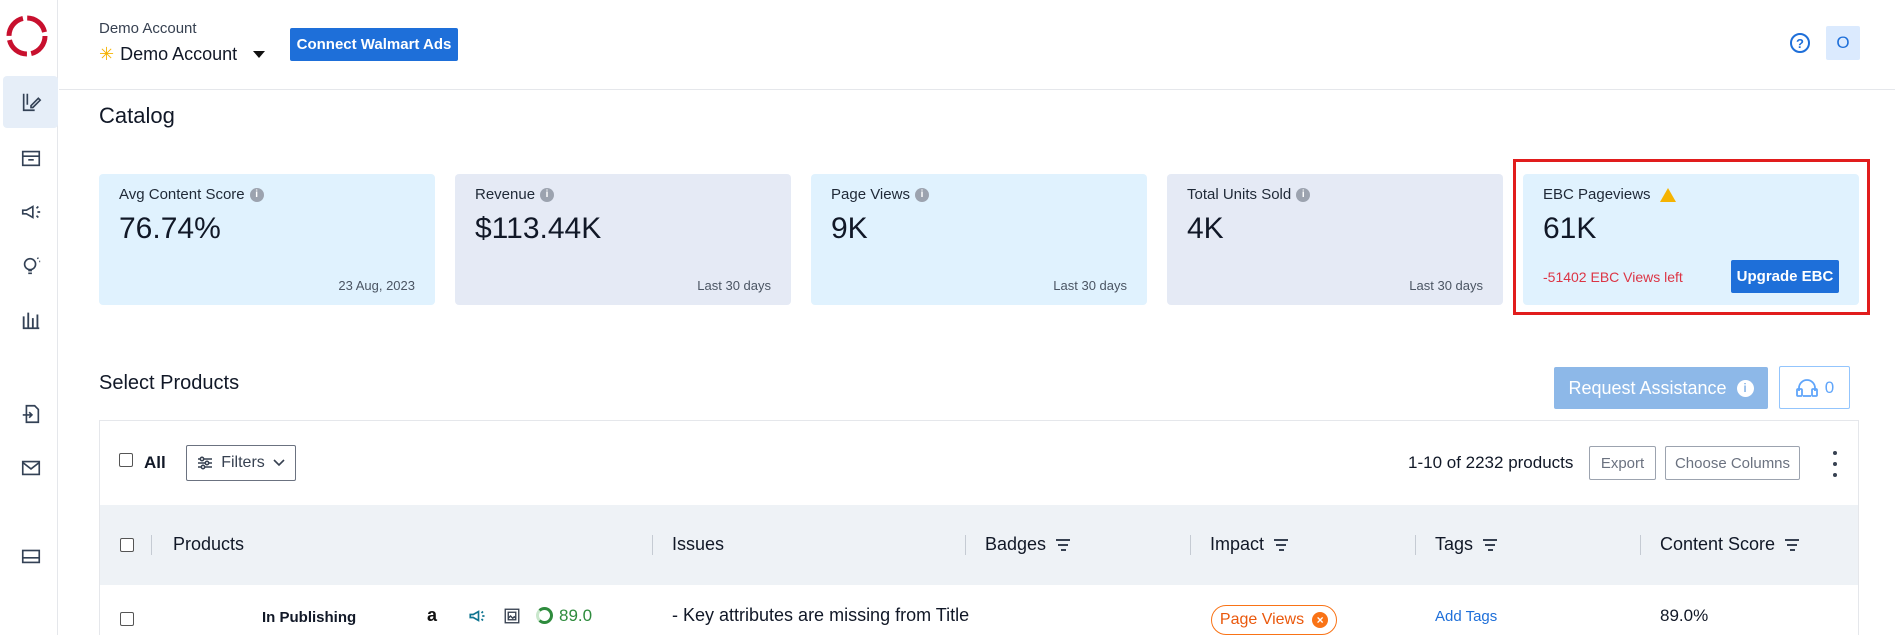 The height and width of the screenshot is (636, 1895). Describe the element at coordinates (1647, 387) in the screenshot. I see `request-assistance-label: Request Assistance` at that location.